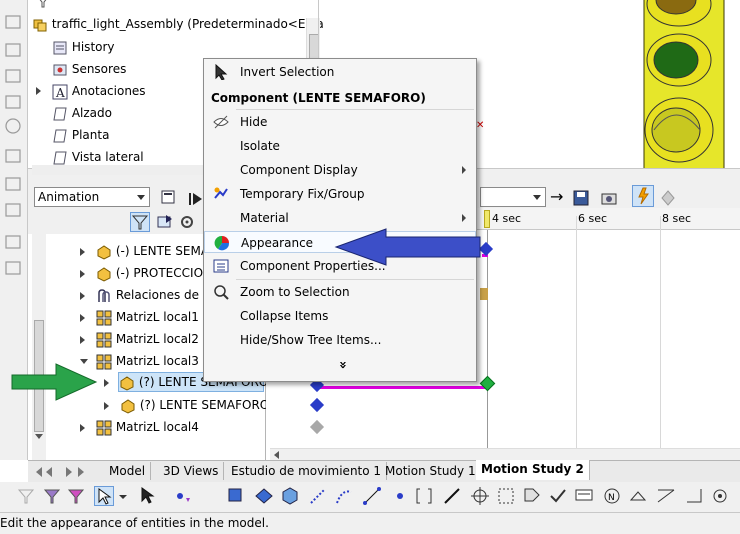  I want to click on menu-item-collapse-items: Collapse Items, so click(340, 316).